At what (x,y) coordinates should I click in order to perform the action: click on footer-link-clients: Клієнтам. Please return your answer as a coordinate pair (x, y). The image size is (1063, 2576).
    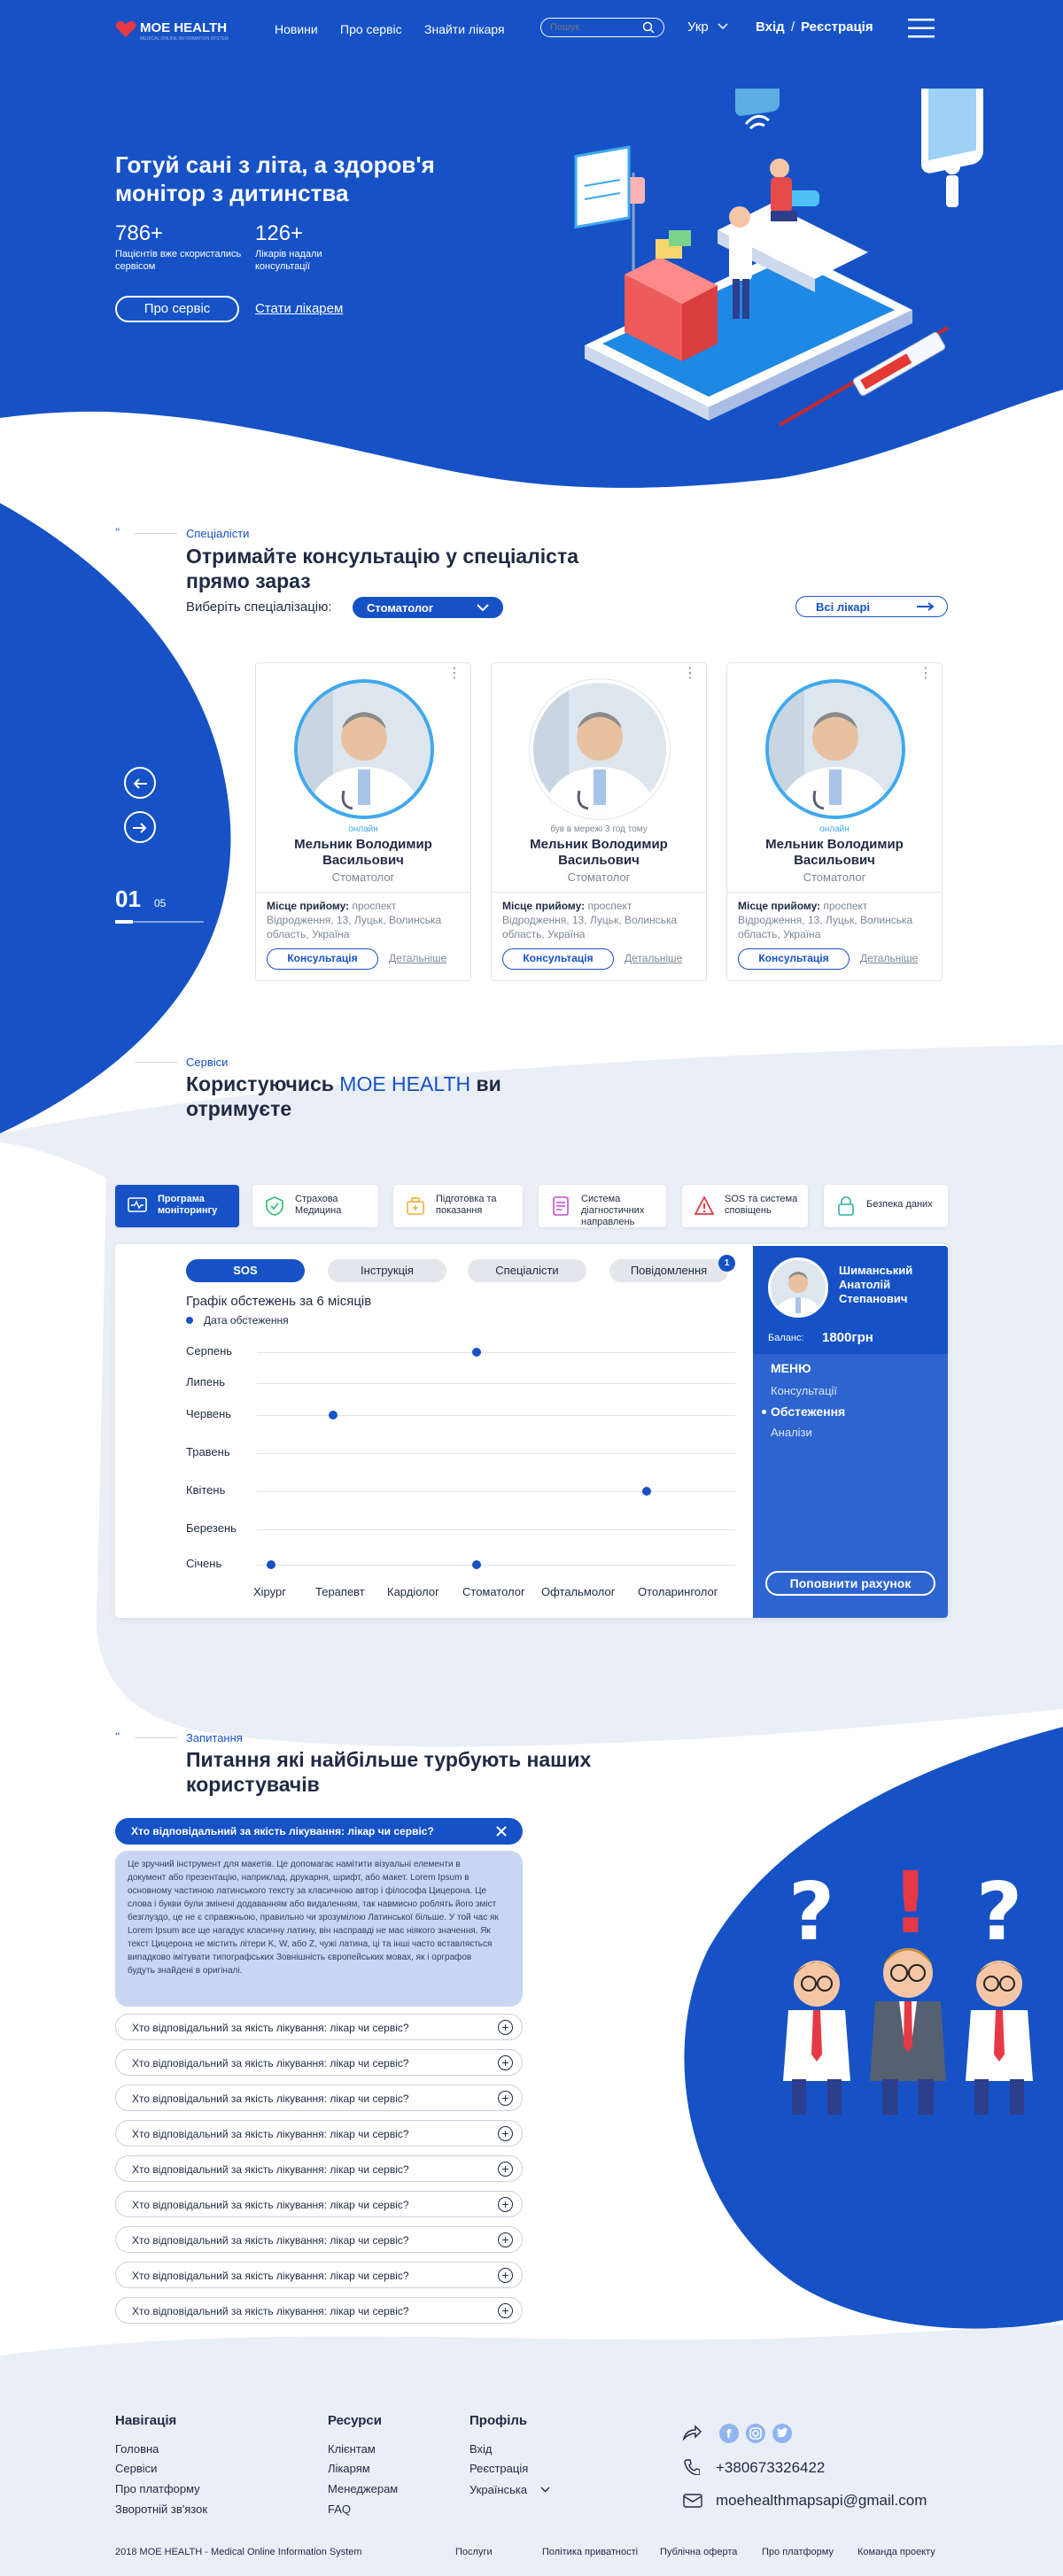
    Looking at the image, I should click on (352, 2449).